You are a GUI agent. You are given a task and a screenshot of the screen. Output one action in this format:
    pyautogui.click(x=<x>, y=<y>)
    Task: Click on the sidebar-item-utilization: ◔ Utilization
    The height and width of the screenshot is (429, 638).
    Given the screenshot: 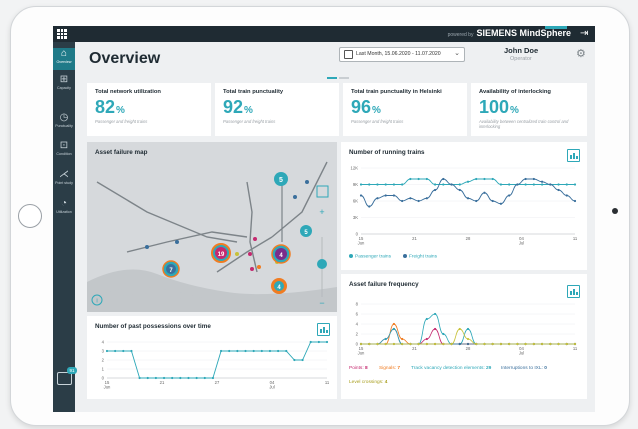 What is the action you would take?
    pyautogui.click(x=64, y=206)
    